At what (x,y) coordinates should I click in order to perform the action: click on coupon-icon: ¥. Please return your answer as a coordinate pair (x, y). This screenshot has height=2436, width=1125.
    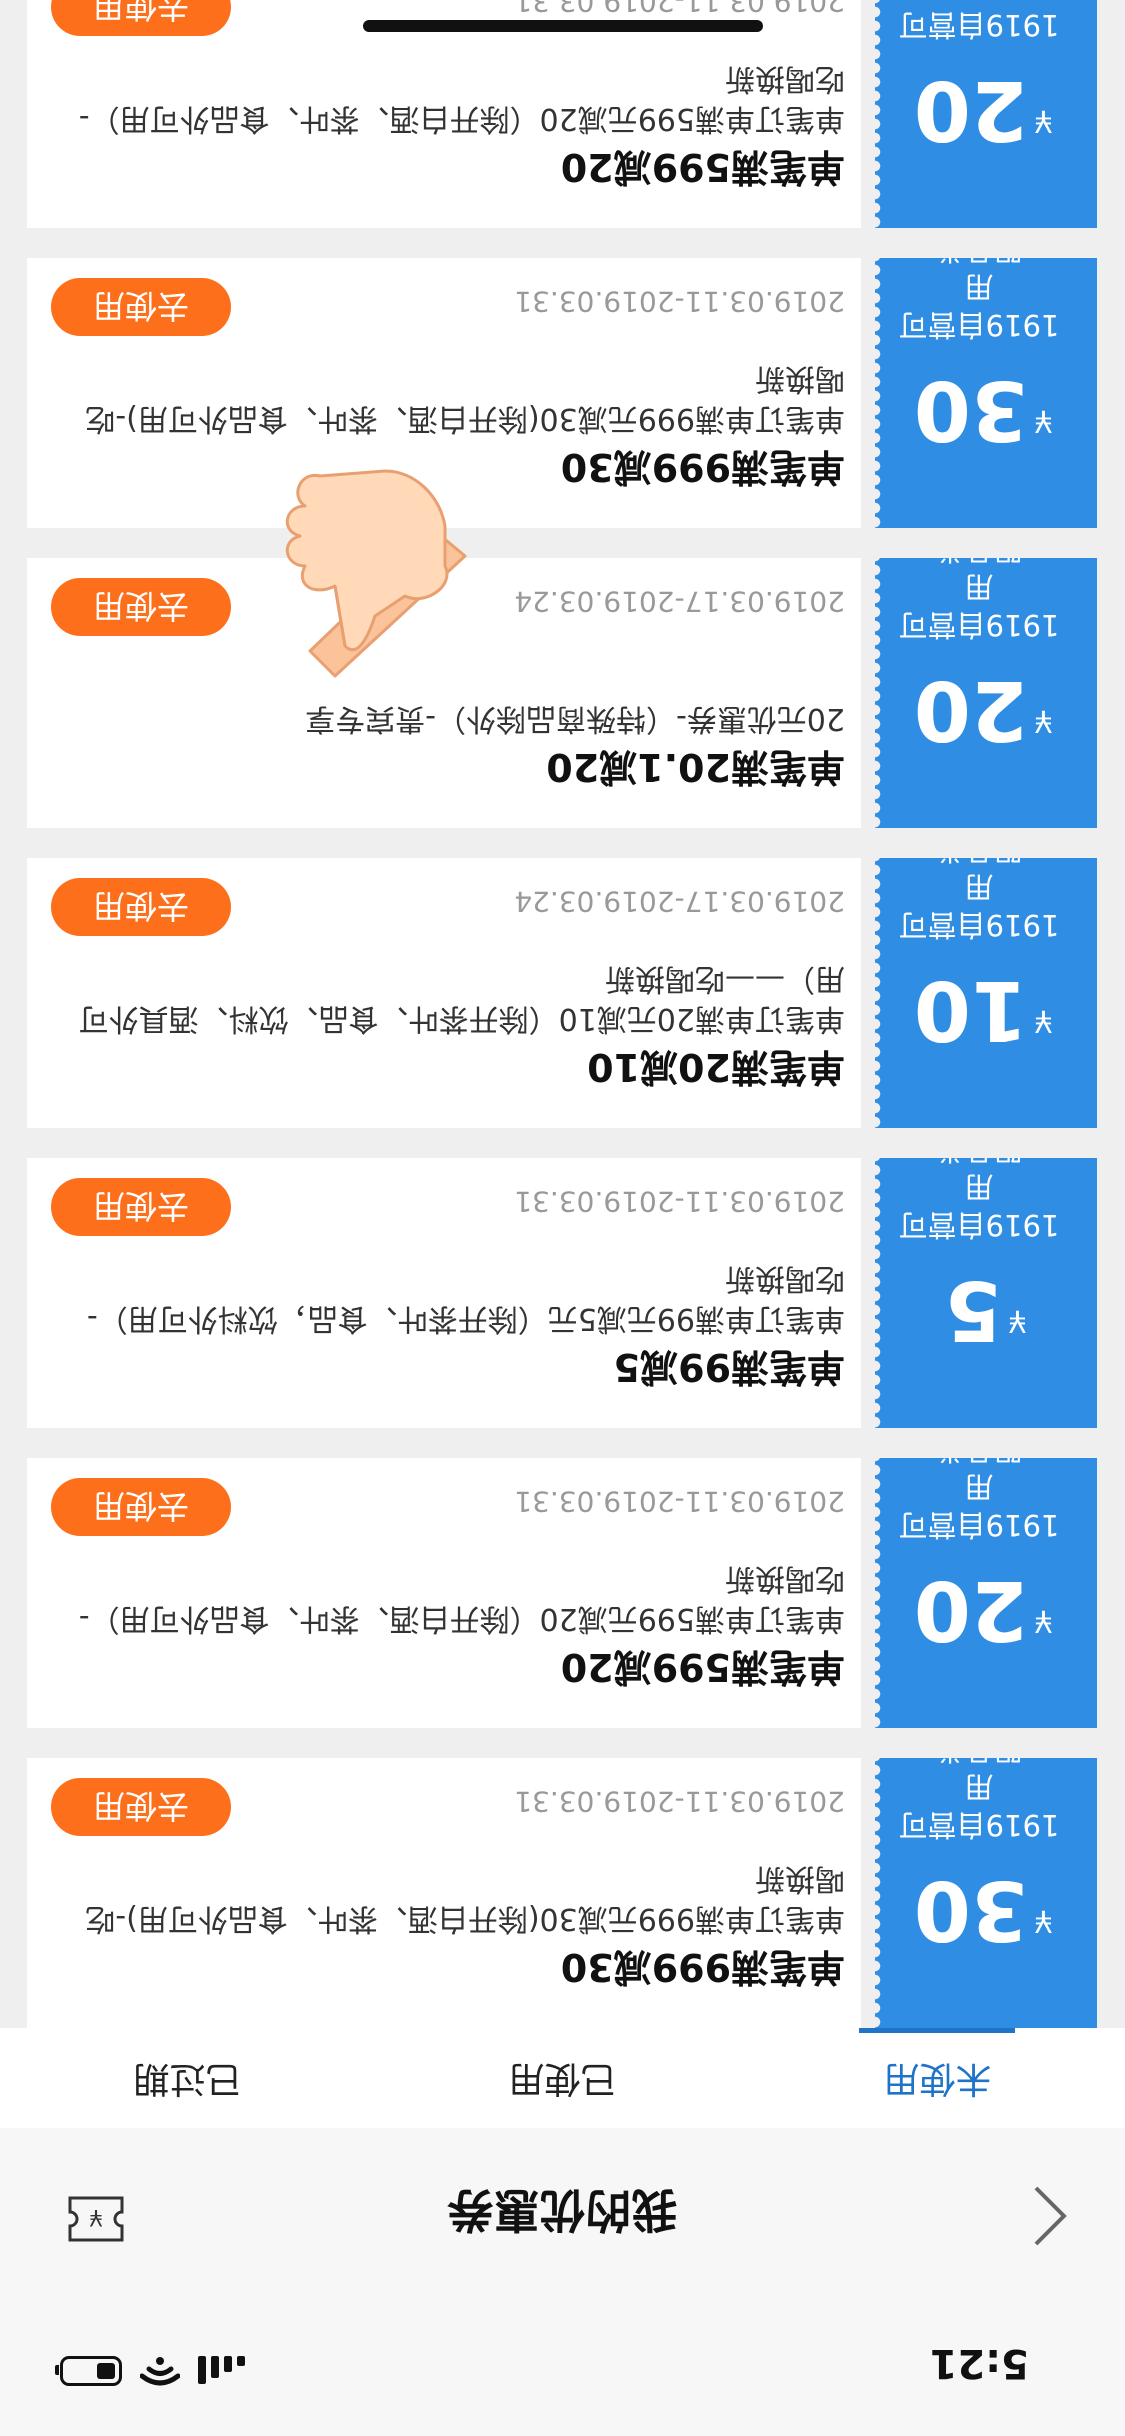
    Looking at the image, I should click on (96, 2219).